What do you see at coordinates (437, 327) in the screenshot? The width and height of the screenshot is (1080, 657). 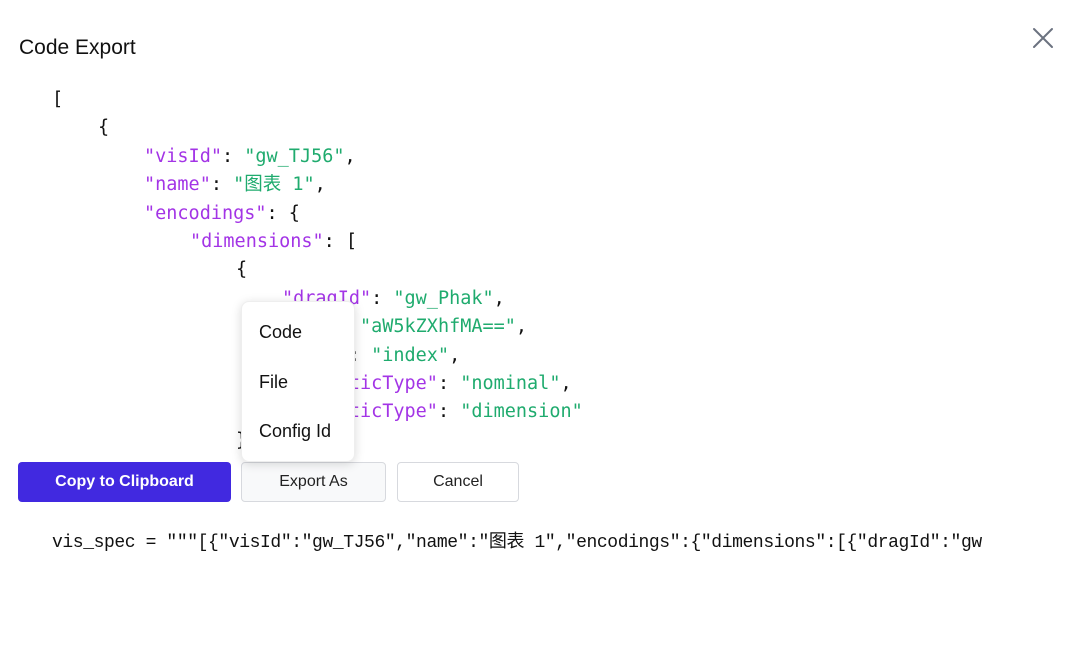 I see `json-value: "aW5kZXhfMA=="` at bounding box center [437, 327].